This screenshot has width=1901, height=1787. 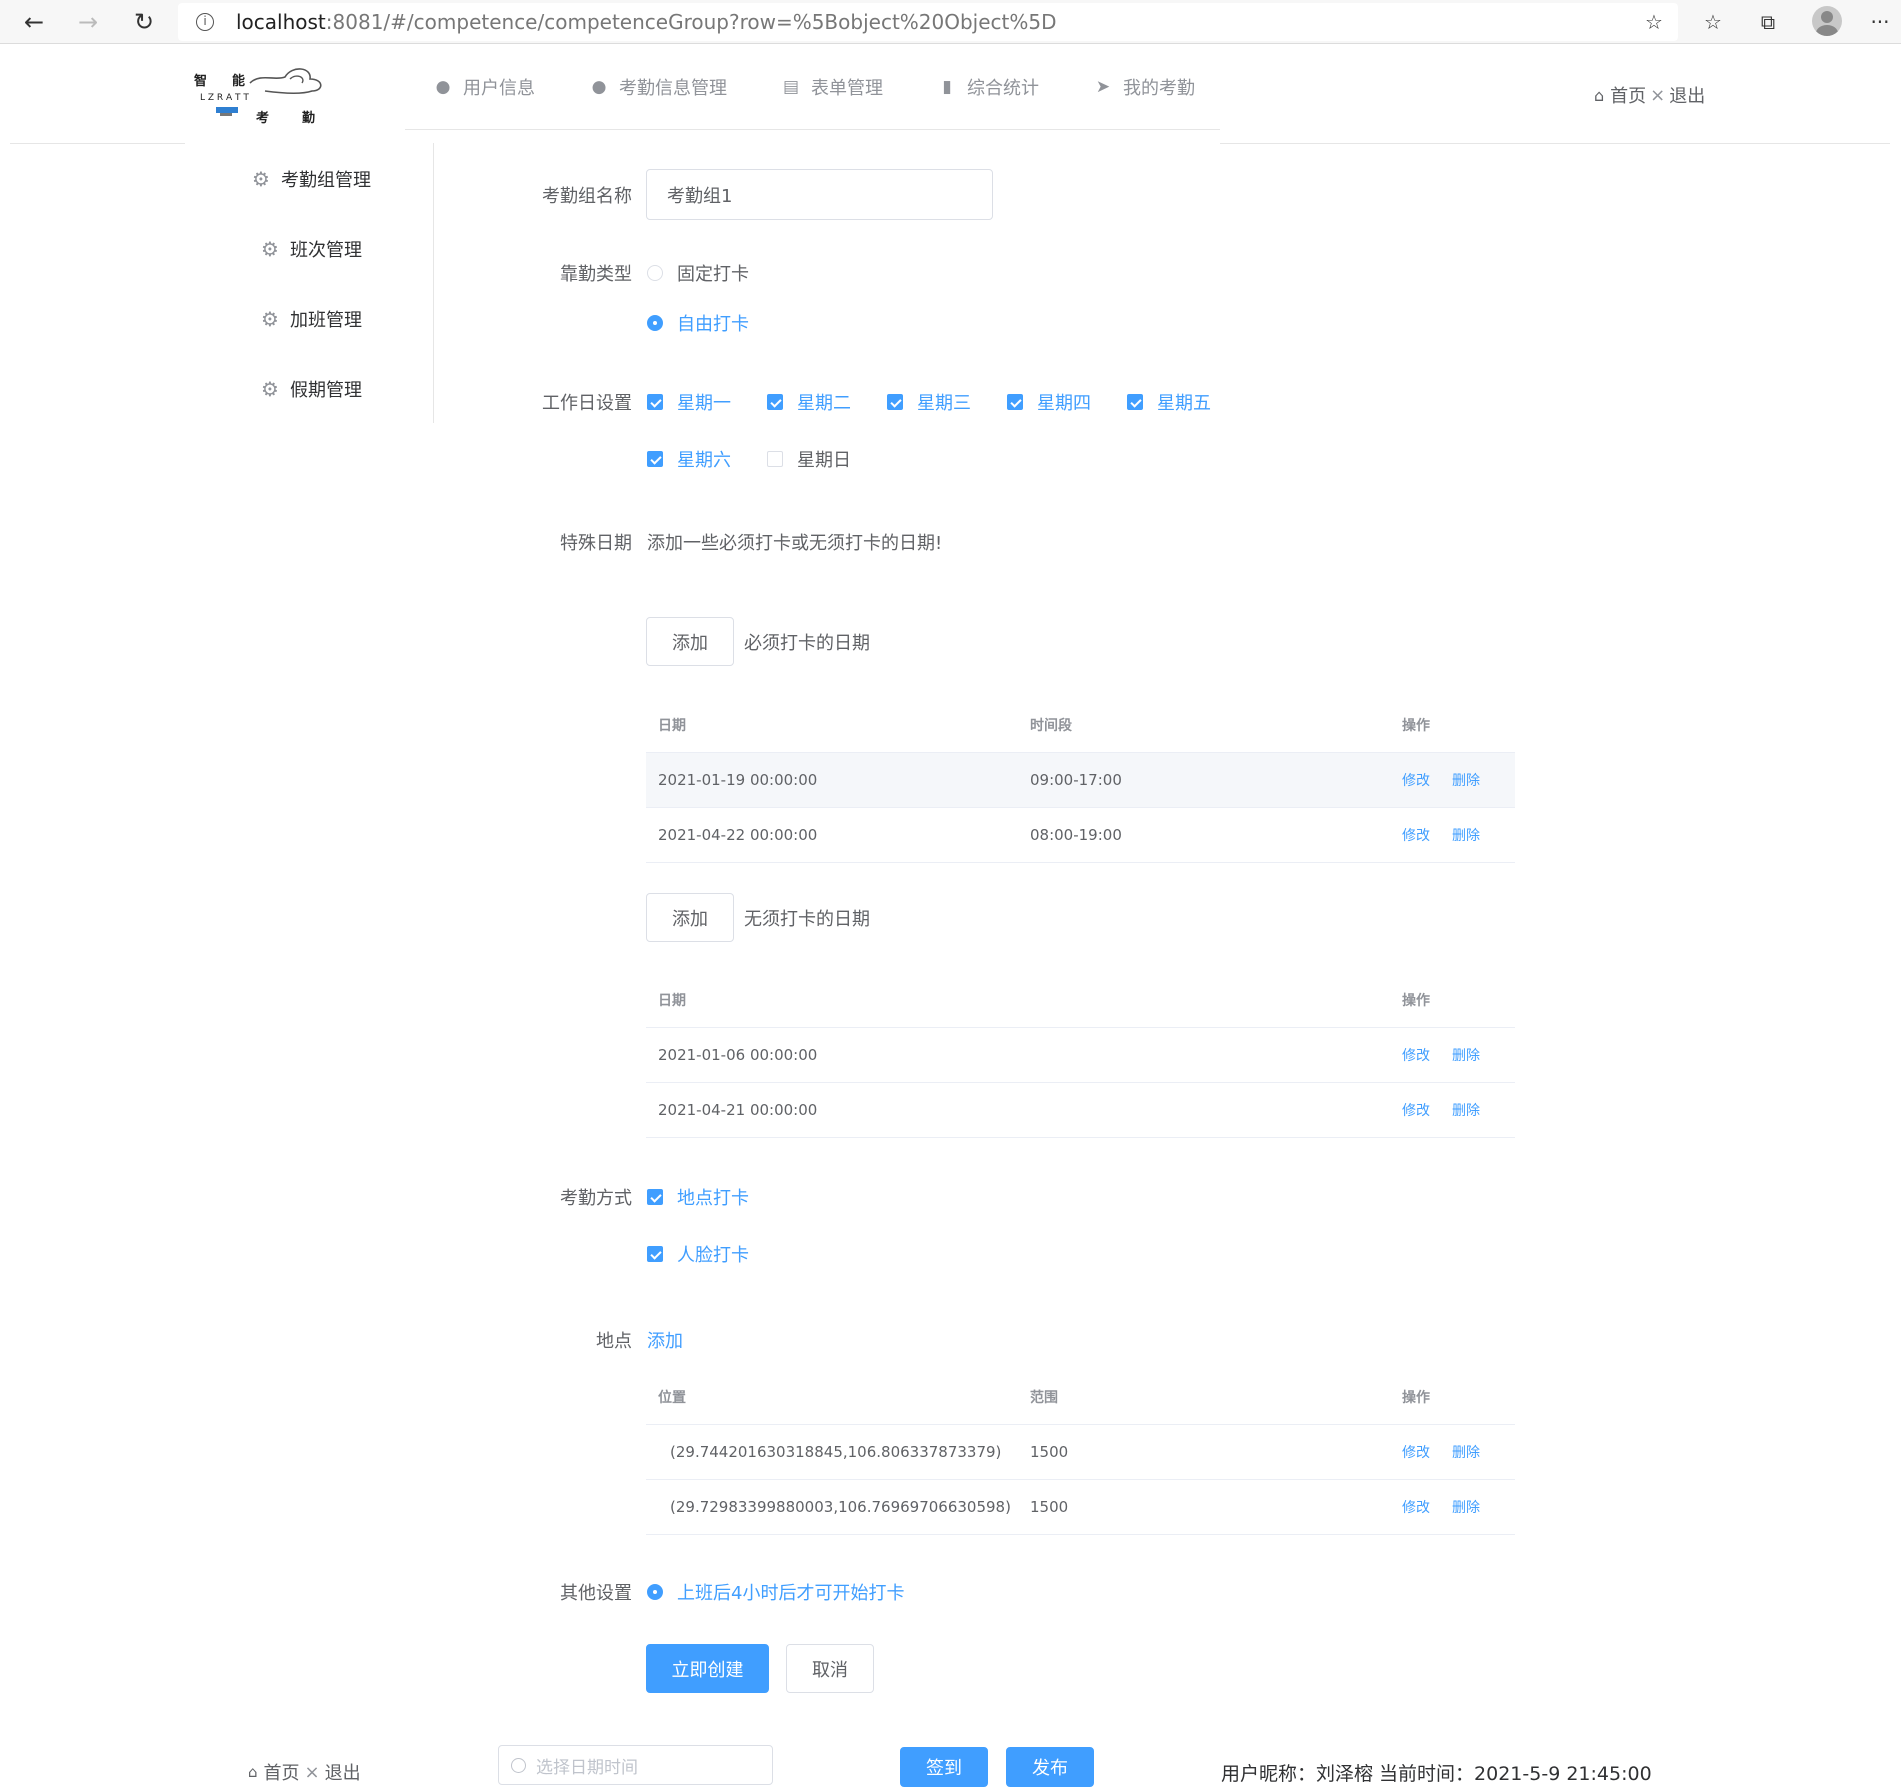 What do you see at coordinates (484, 87) in the screenshot?
I see `nav-user-info: ● 用户信息` at bounding box center [484, 87].